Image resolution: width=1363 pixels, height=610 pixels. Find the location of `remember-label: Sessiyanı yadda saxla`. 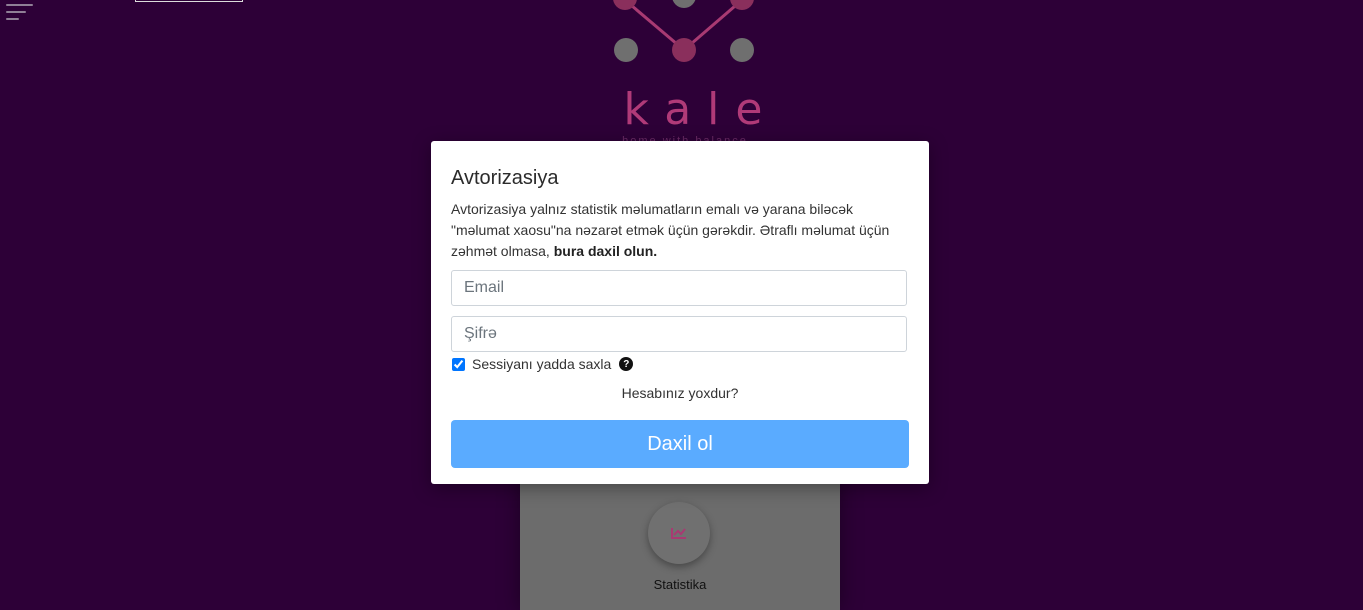

remember-label: Sessiyanı yadda saxla is located at coordinates (542, 364).